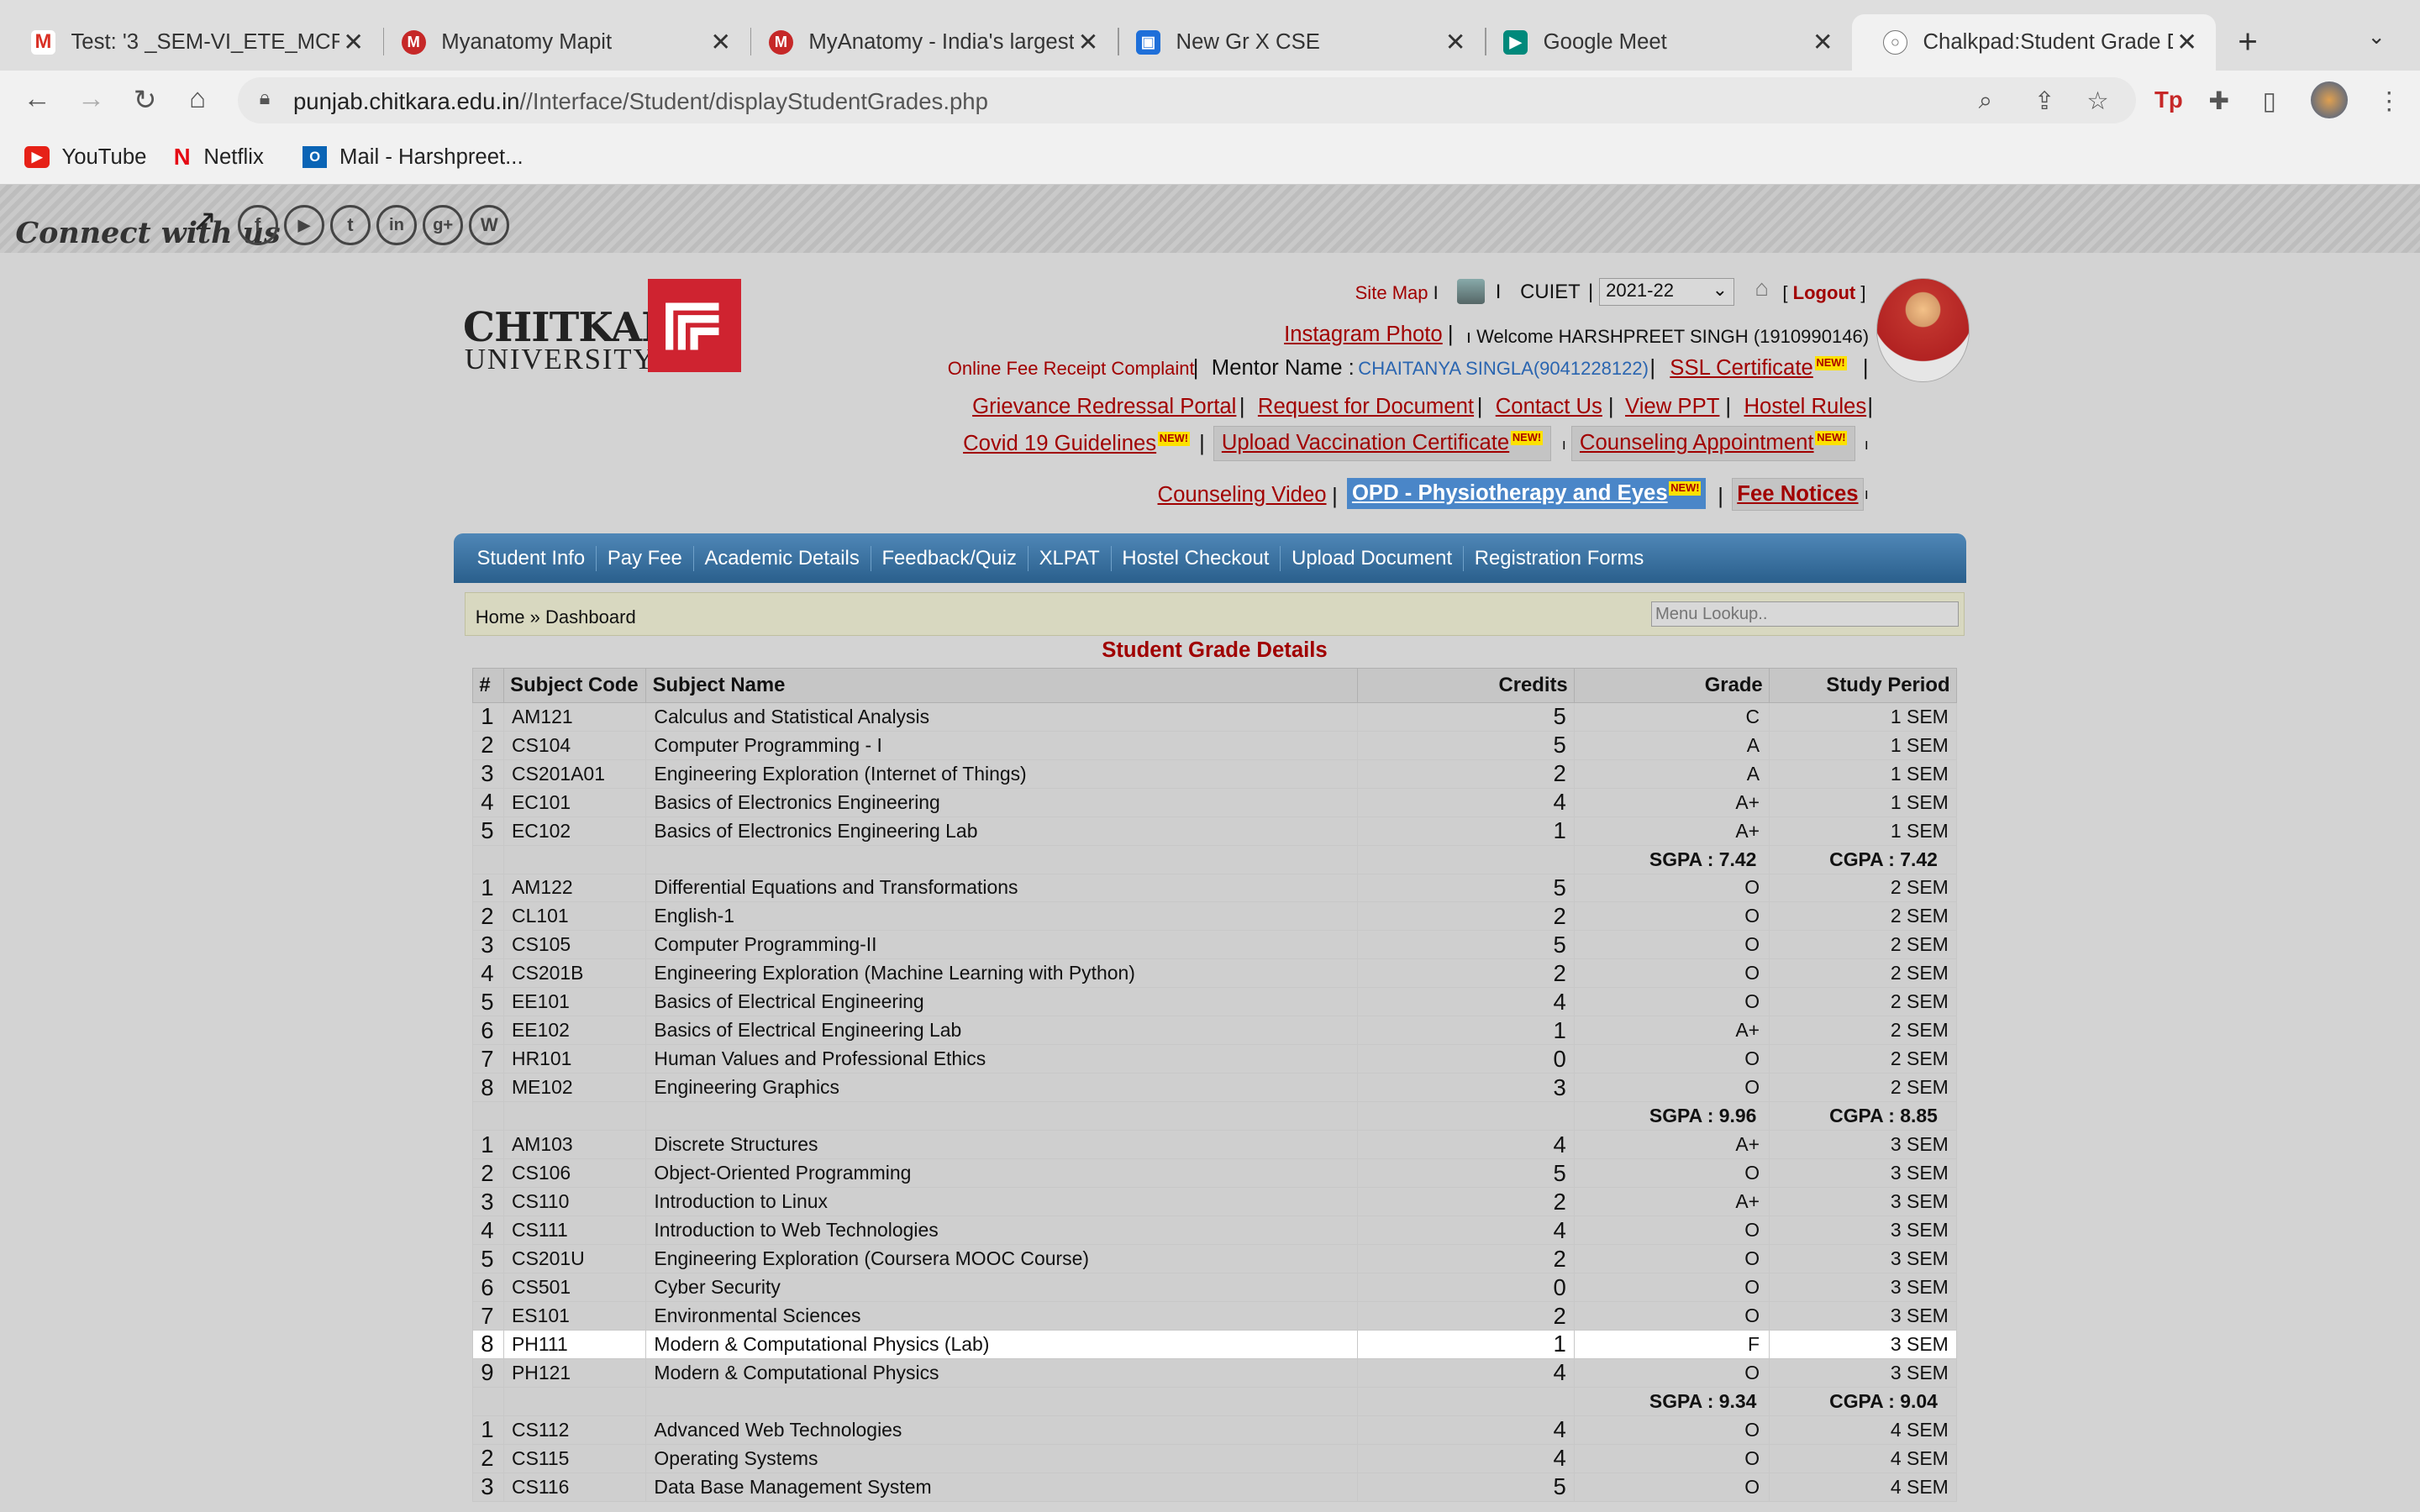 The image size is (2420, 1512). I want to click on tab-google-meet: ▶ Google Meet ✕, so click(1662, 42).